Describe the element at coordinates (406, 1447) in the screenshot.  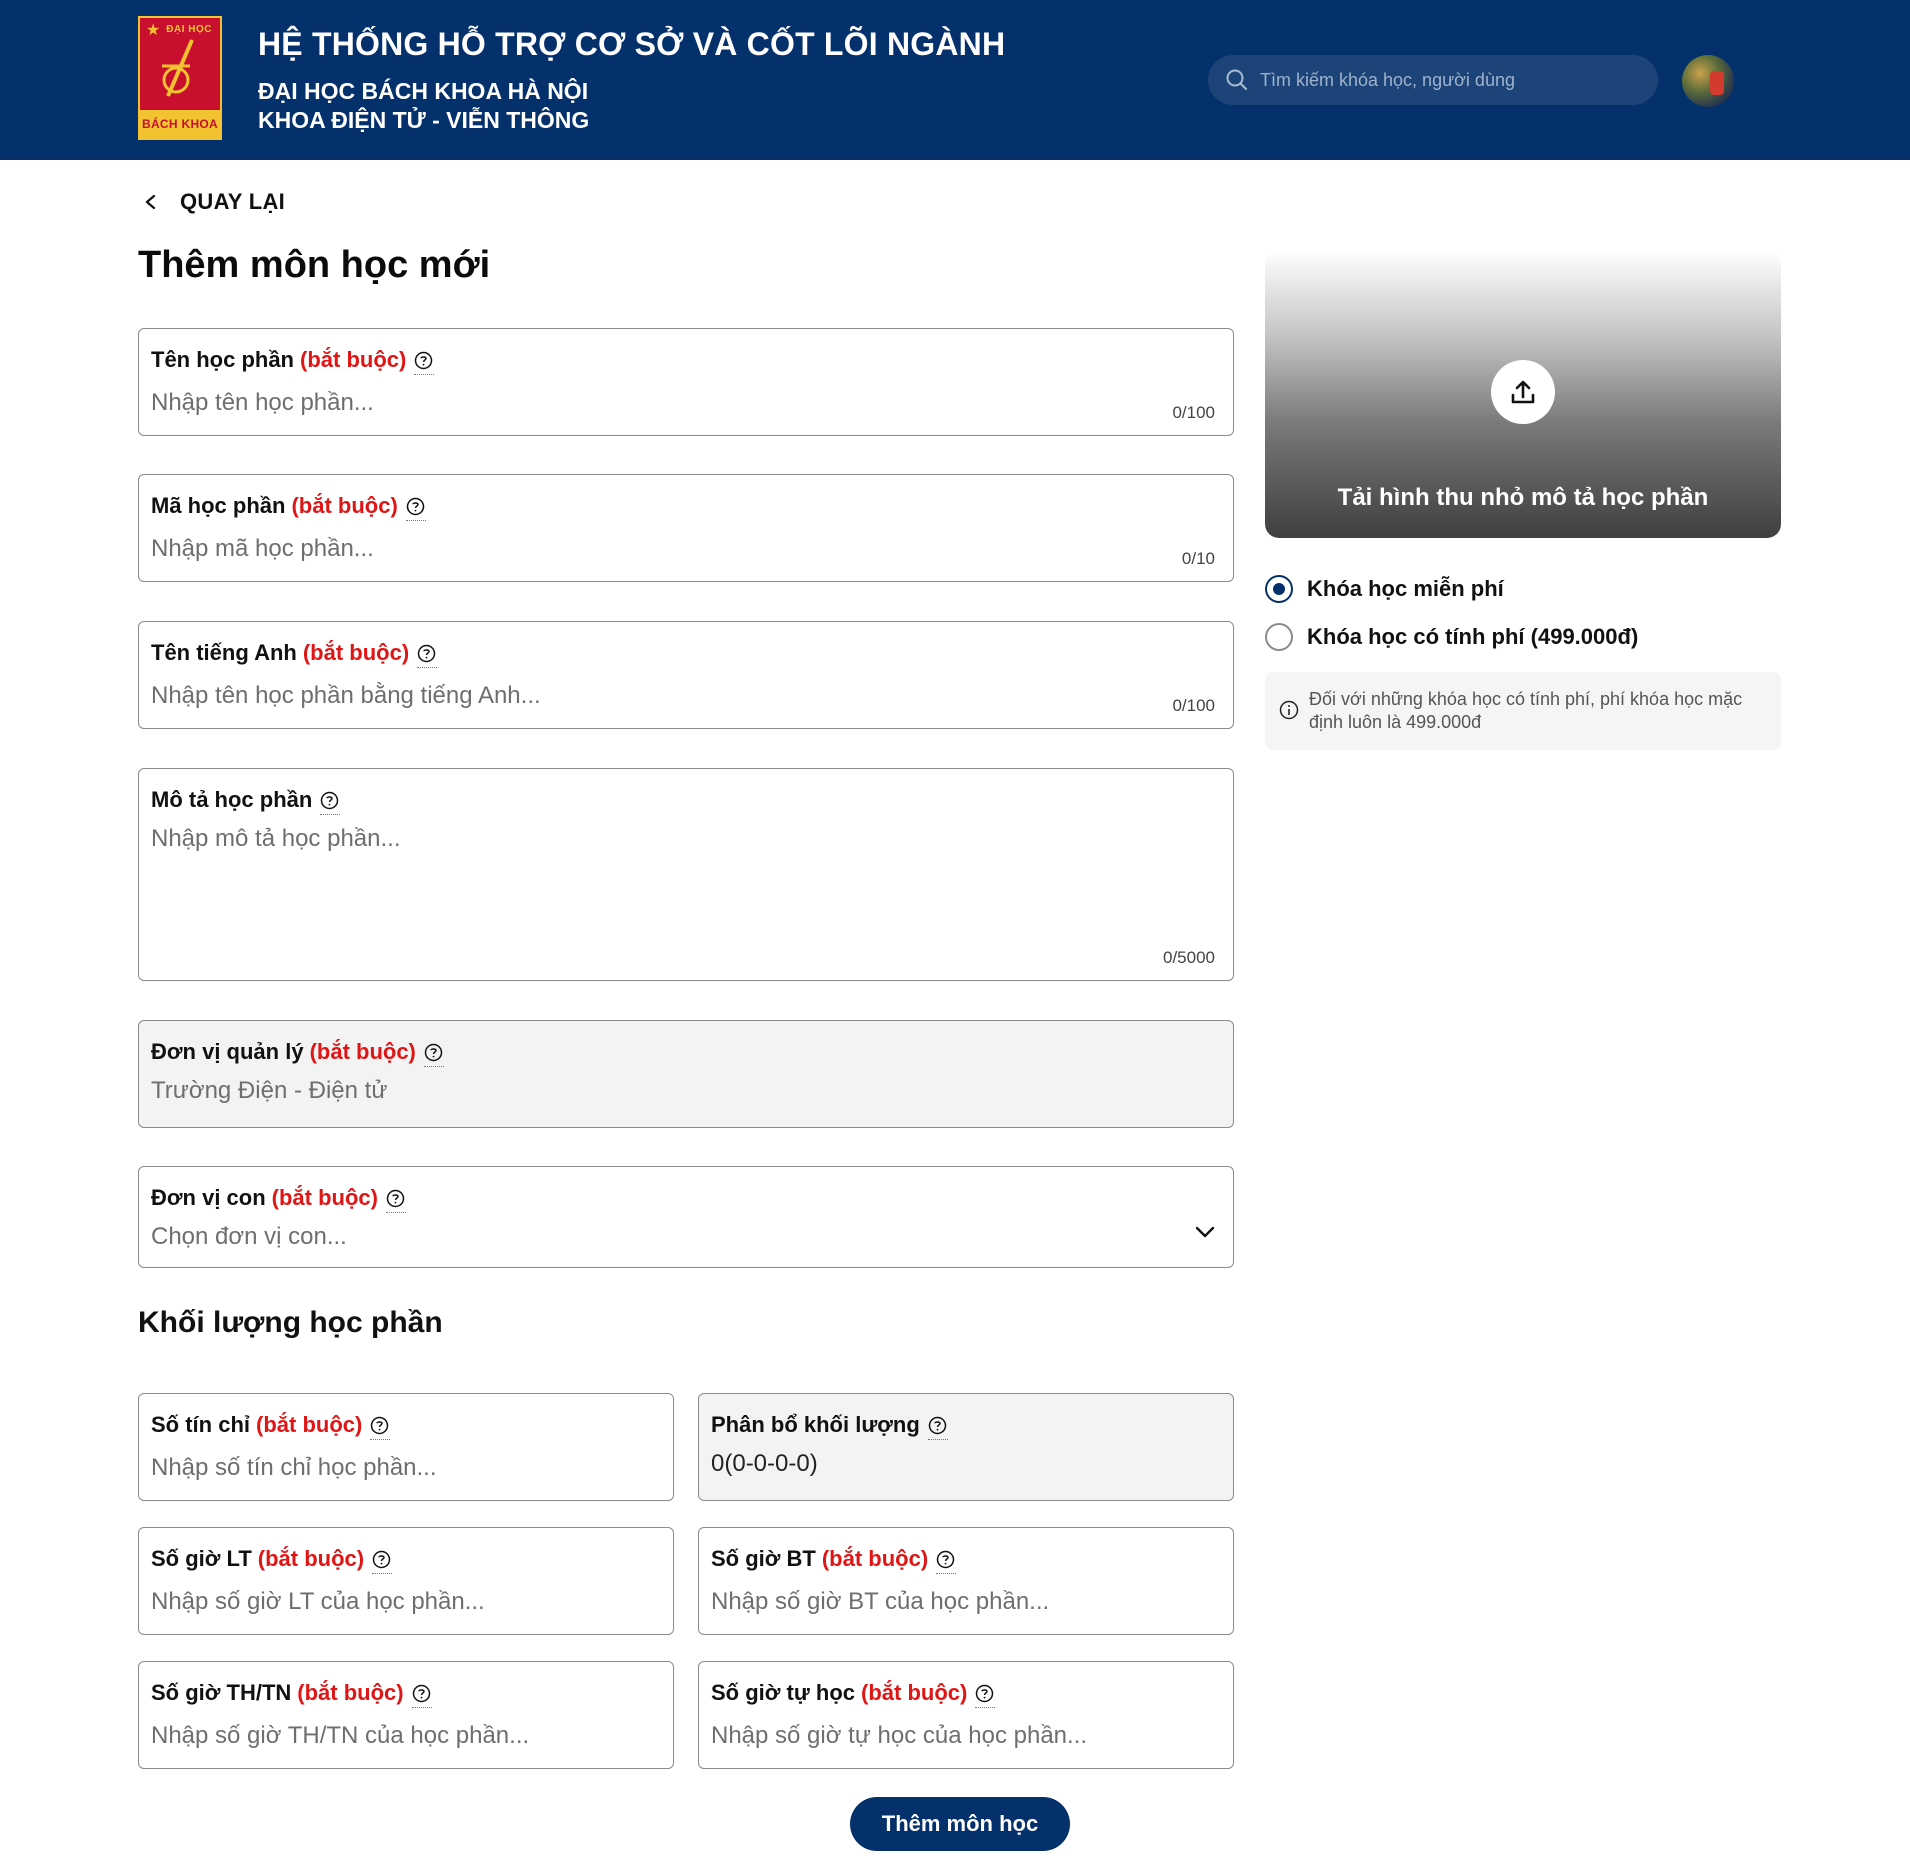
I see `credits-field: Số tín chỉ (bắt buộc)` at that location.